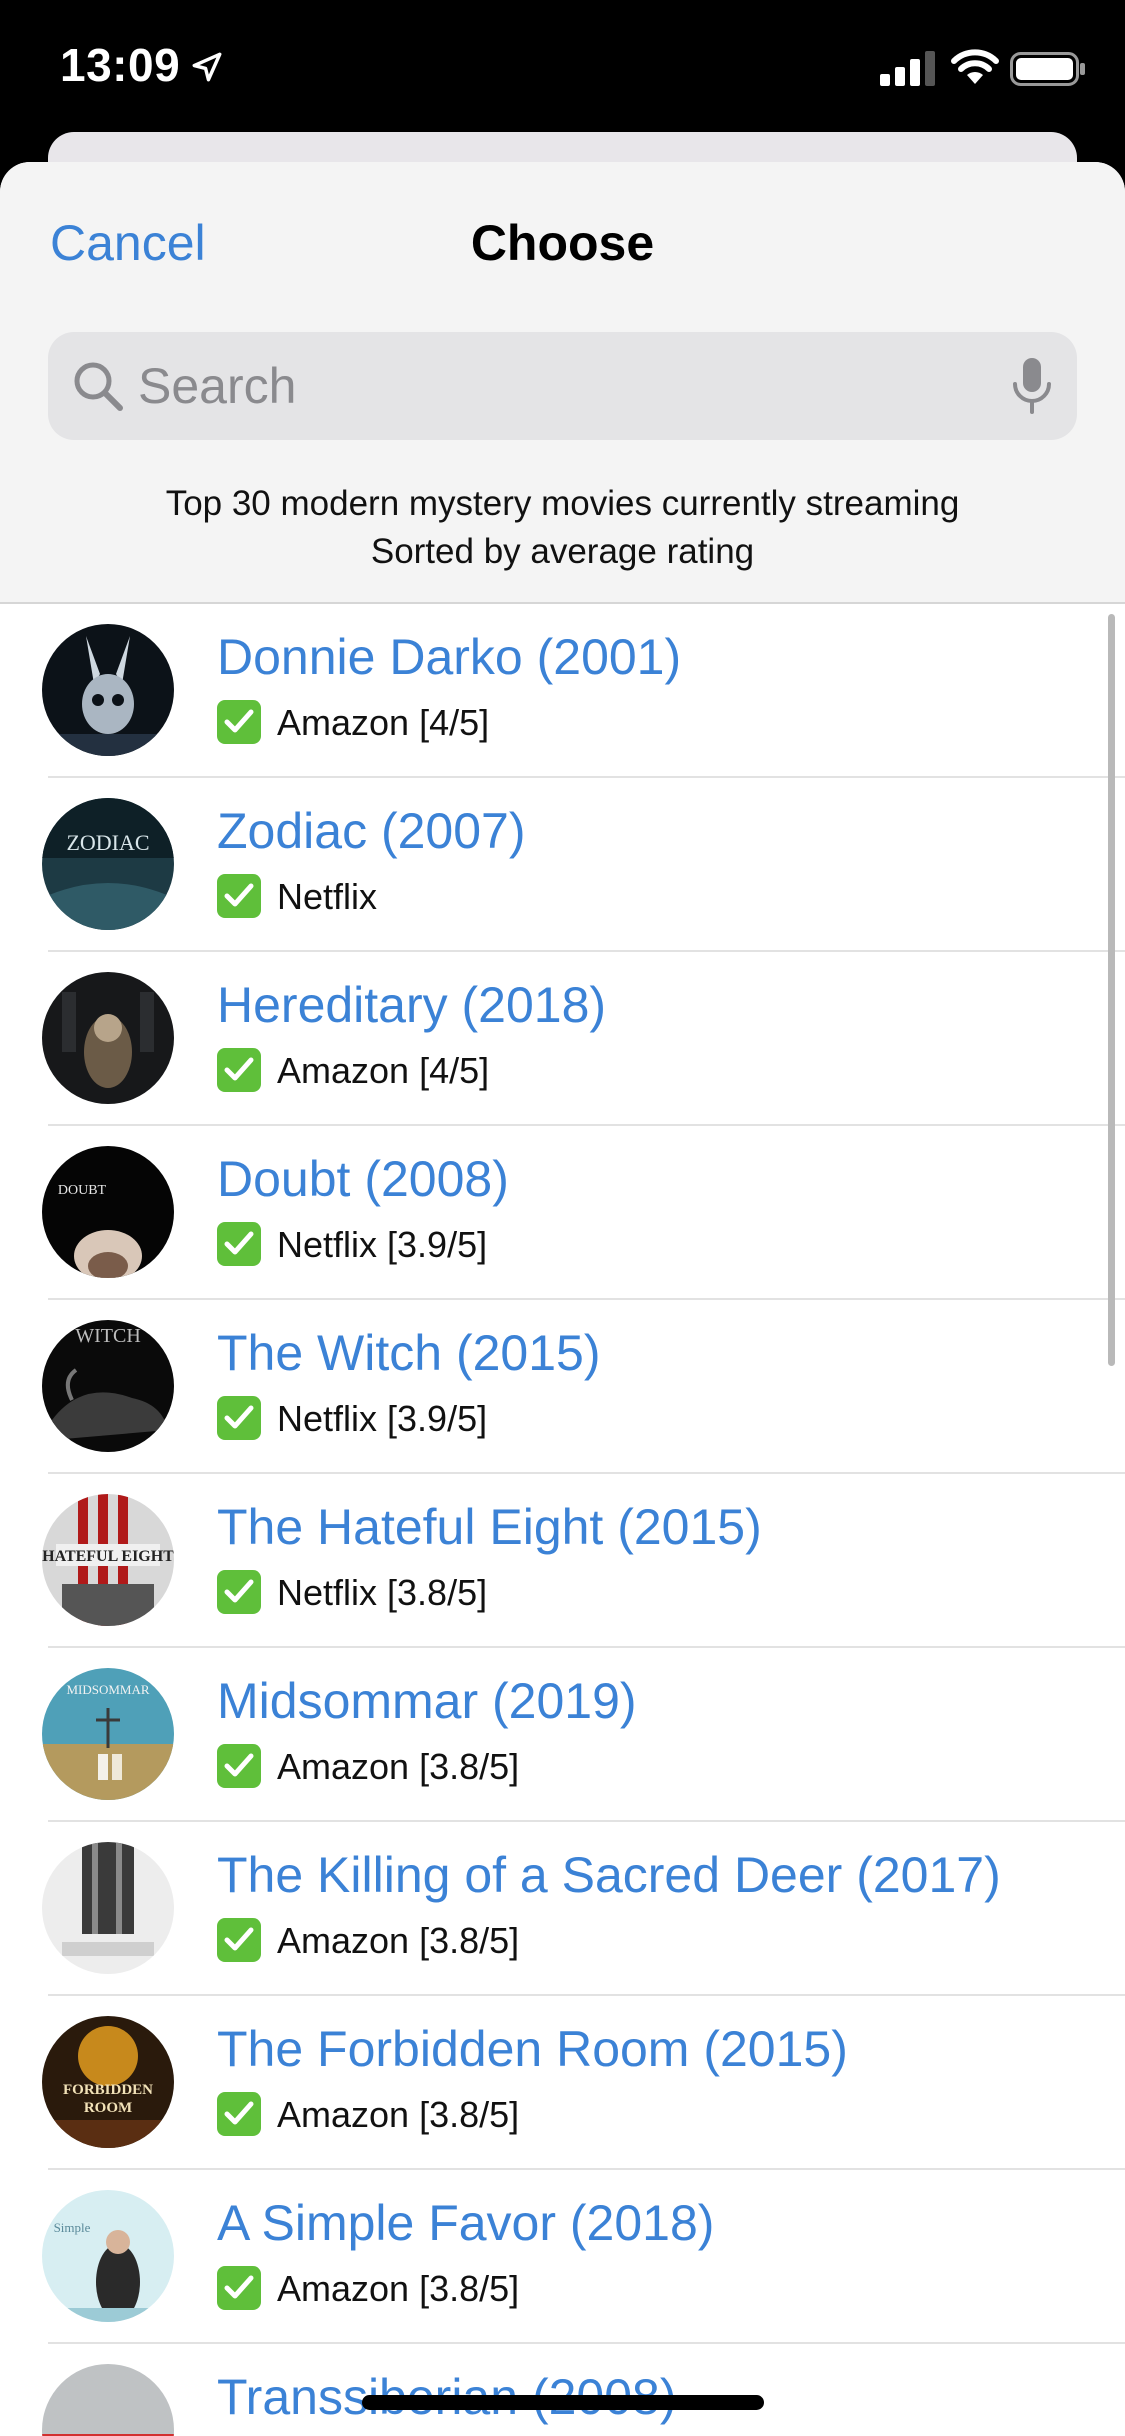  I want to click on movie-row: Donnie Darko (2001) Amazon [4/5], so click(562, 691).